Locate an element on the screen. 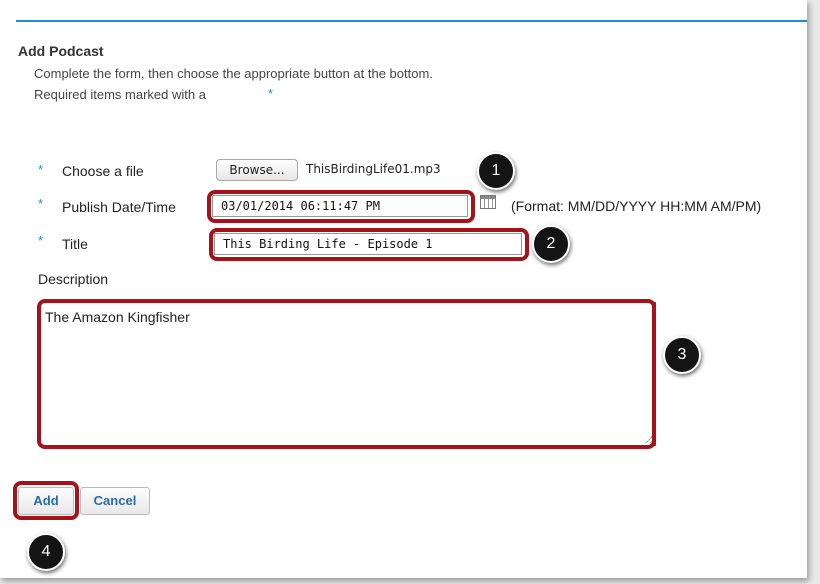 The height and width of the screenshot is (584, 820). date-format-hint: (Format: MM/DD/YYYY HH:MM AM/PM) is located at coordinates (636, 206).